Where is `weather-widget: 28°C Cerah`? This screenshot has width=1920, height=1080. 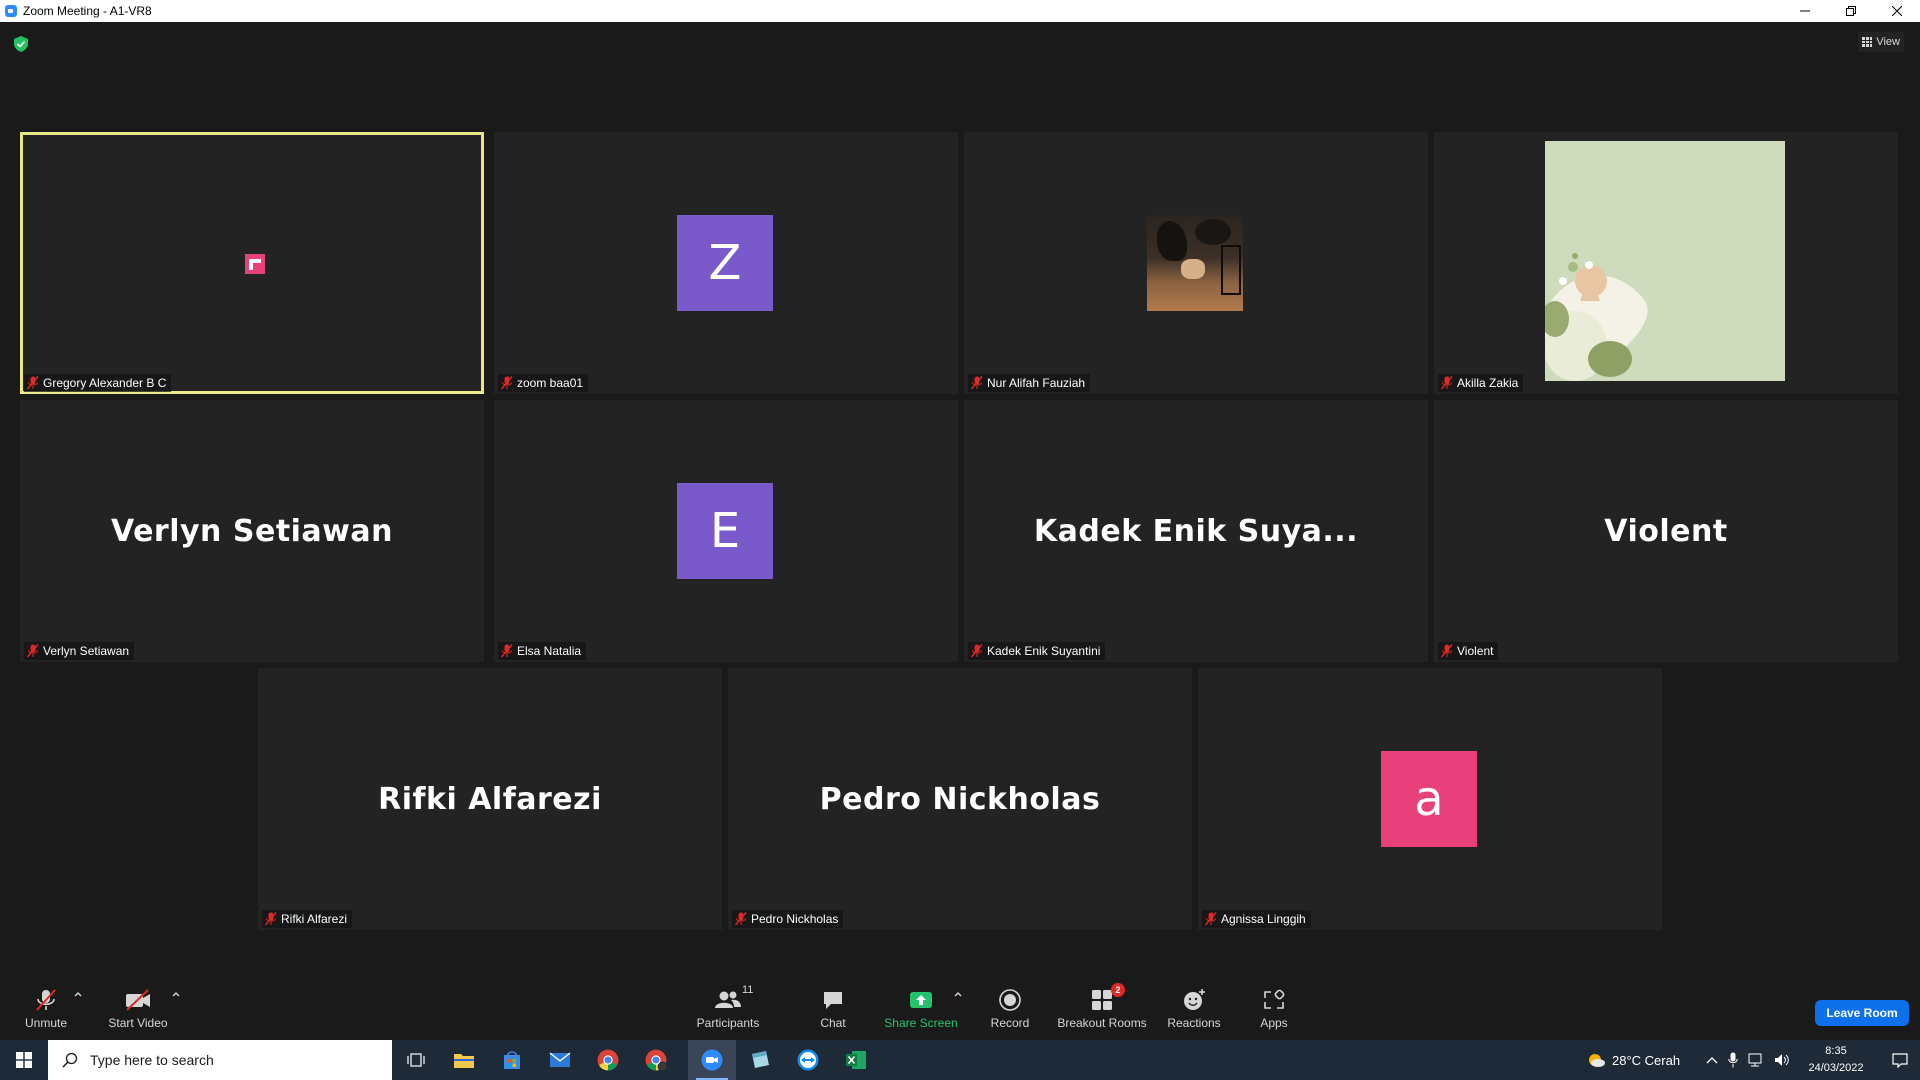 weather-widget: 28°C Cerah is located at coordinates (1633, 1060).